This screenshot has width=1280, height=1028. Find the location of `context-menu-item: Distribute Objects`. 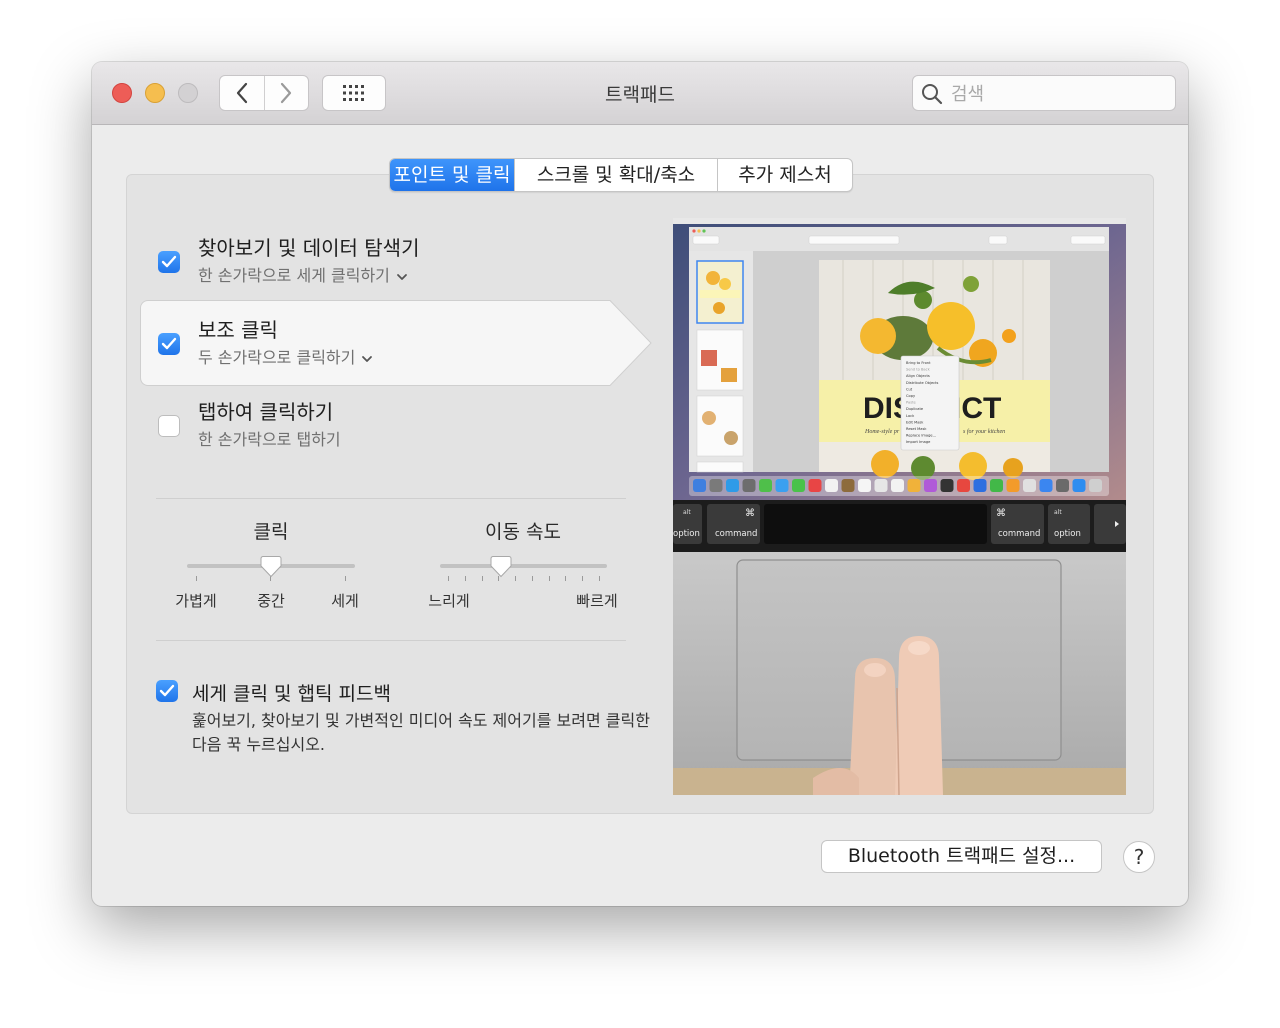

context-menu-item: Distribute Objects is located at coordinates (922, 383).